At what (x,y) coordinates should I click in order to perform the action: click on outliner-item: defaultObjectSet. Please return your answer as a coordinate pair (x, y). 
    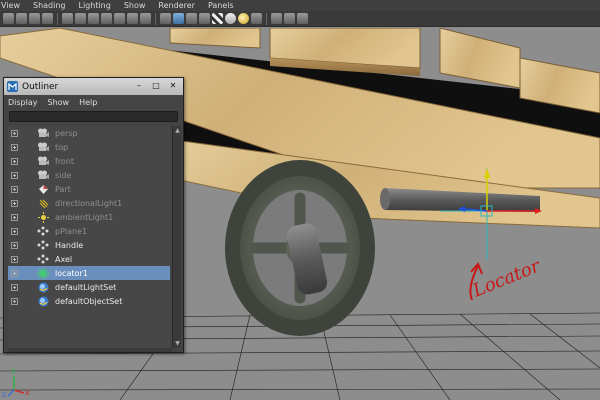
    Looking at the image, I should click on (89, 301).